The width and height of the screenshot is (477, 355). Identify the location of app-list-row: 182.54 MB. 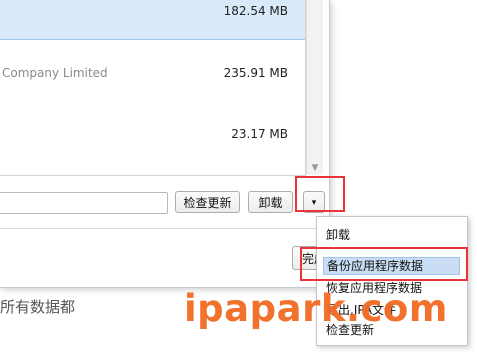
(152, 20).